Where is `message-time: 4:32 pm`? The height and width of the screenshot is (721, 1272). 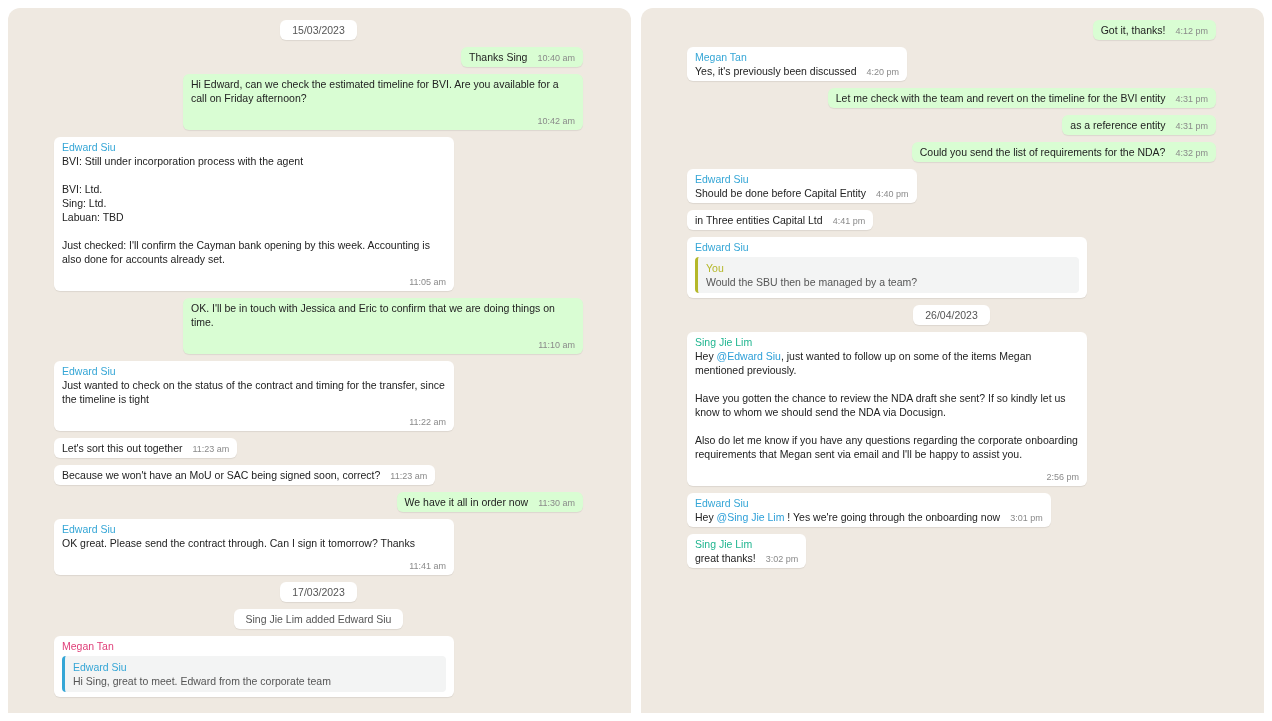
message-time: 4:32 pm is located at coordinates (1191, 153).